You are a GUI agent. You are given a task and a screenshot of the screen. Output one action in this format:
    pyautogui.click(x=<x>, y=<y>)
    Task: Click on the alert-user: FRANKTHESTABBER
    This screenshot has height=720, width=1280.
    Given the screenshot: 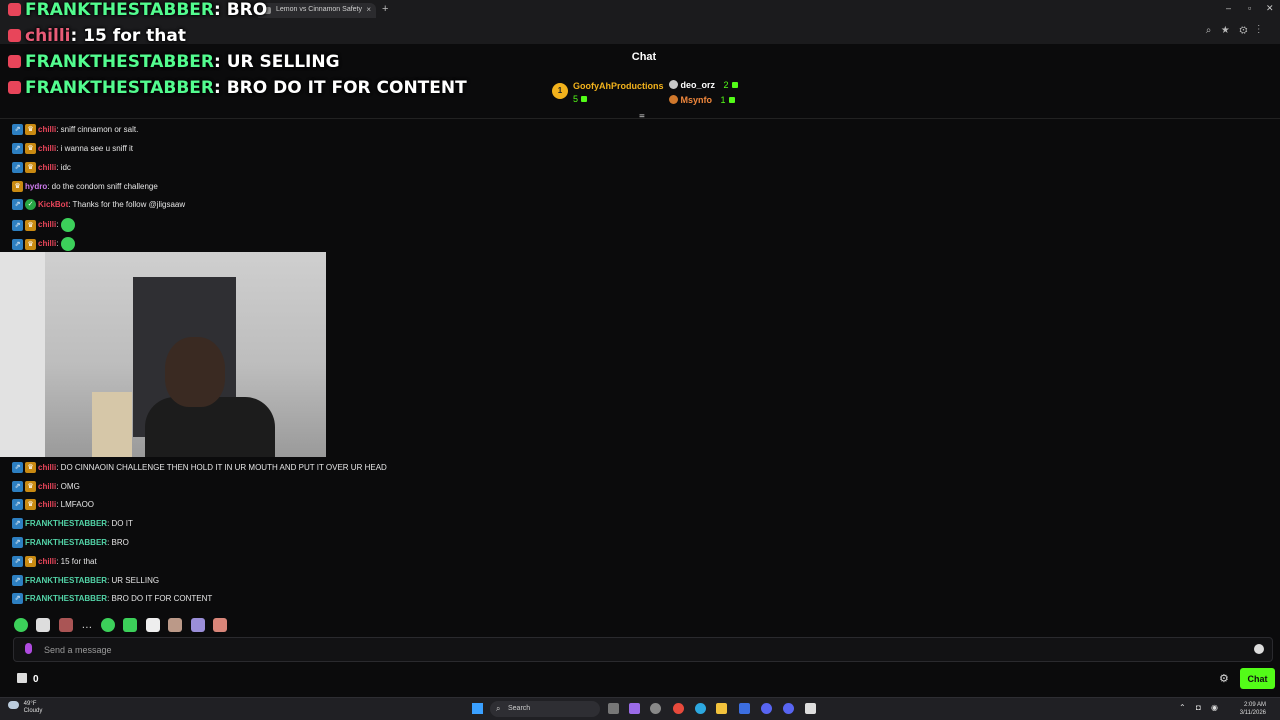 What is the action you would take?
    pyautogui.click(x=119, y=10)
    